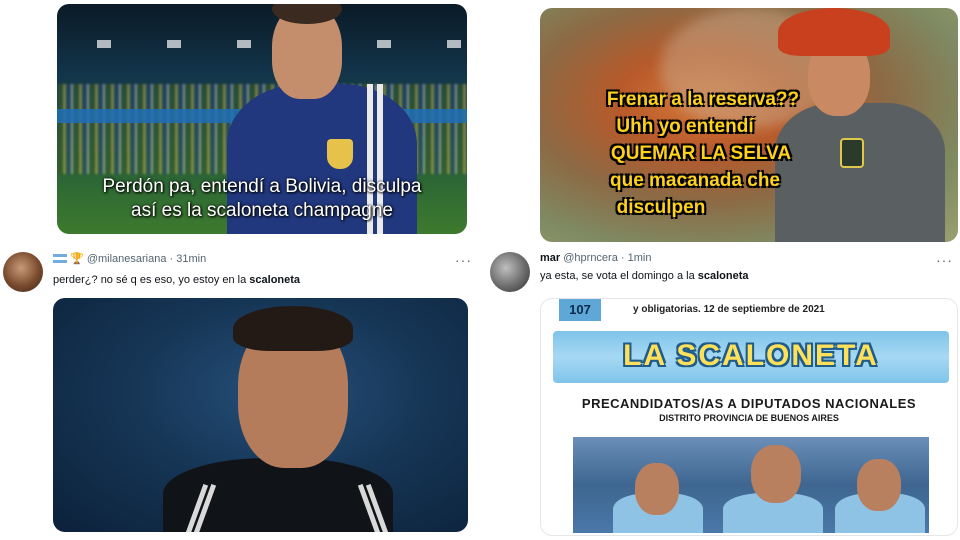  What do you see at coordinates (590, 258) in the screenshot?
I see `user-handle: @hprncera` at bounding box center [590, 258].